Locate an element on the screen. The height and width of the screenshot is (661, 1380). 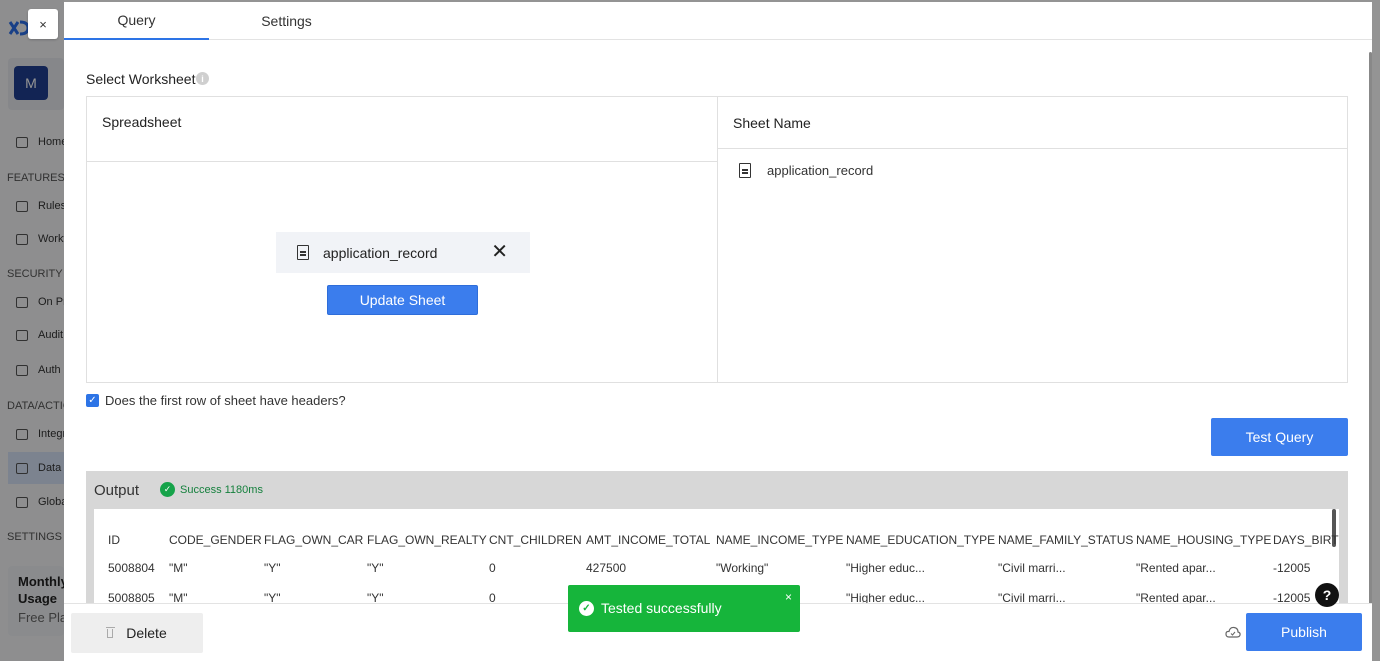
selected-spreadsheet: application_record ✕ is located at coordinates (403, 252).